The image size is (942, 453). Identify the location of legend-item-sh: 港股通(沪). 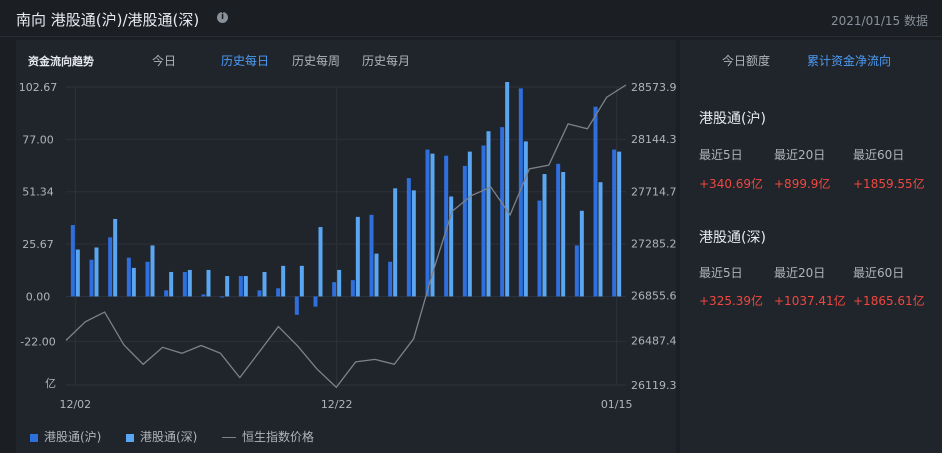
(65, 436).